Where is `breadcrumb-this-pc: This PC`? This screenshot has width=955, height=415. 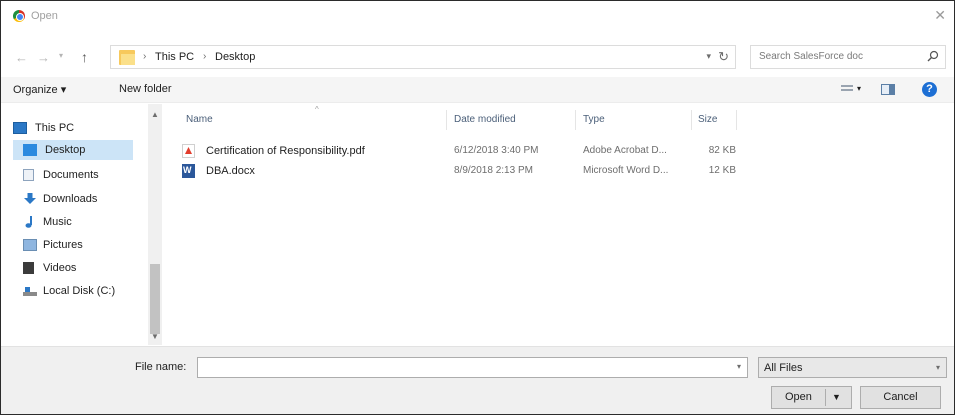 breadcrumb-this-pc: This PC is located at coordinates (174, 57).